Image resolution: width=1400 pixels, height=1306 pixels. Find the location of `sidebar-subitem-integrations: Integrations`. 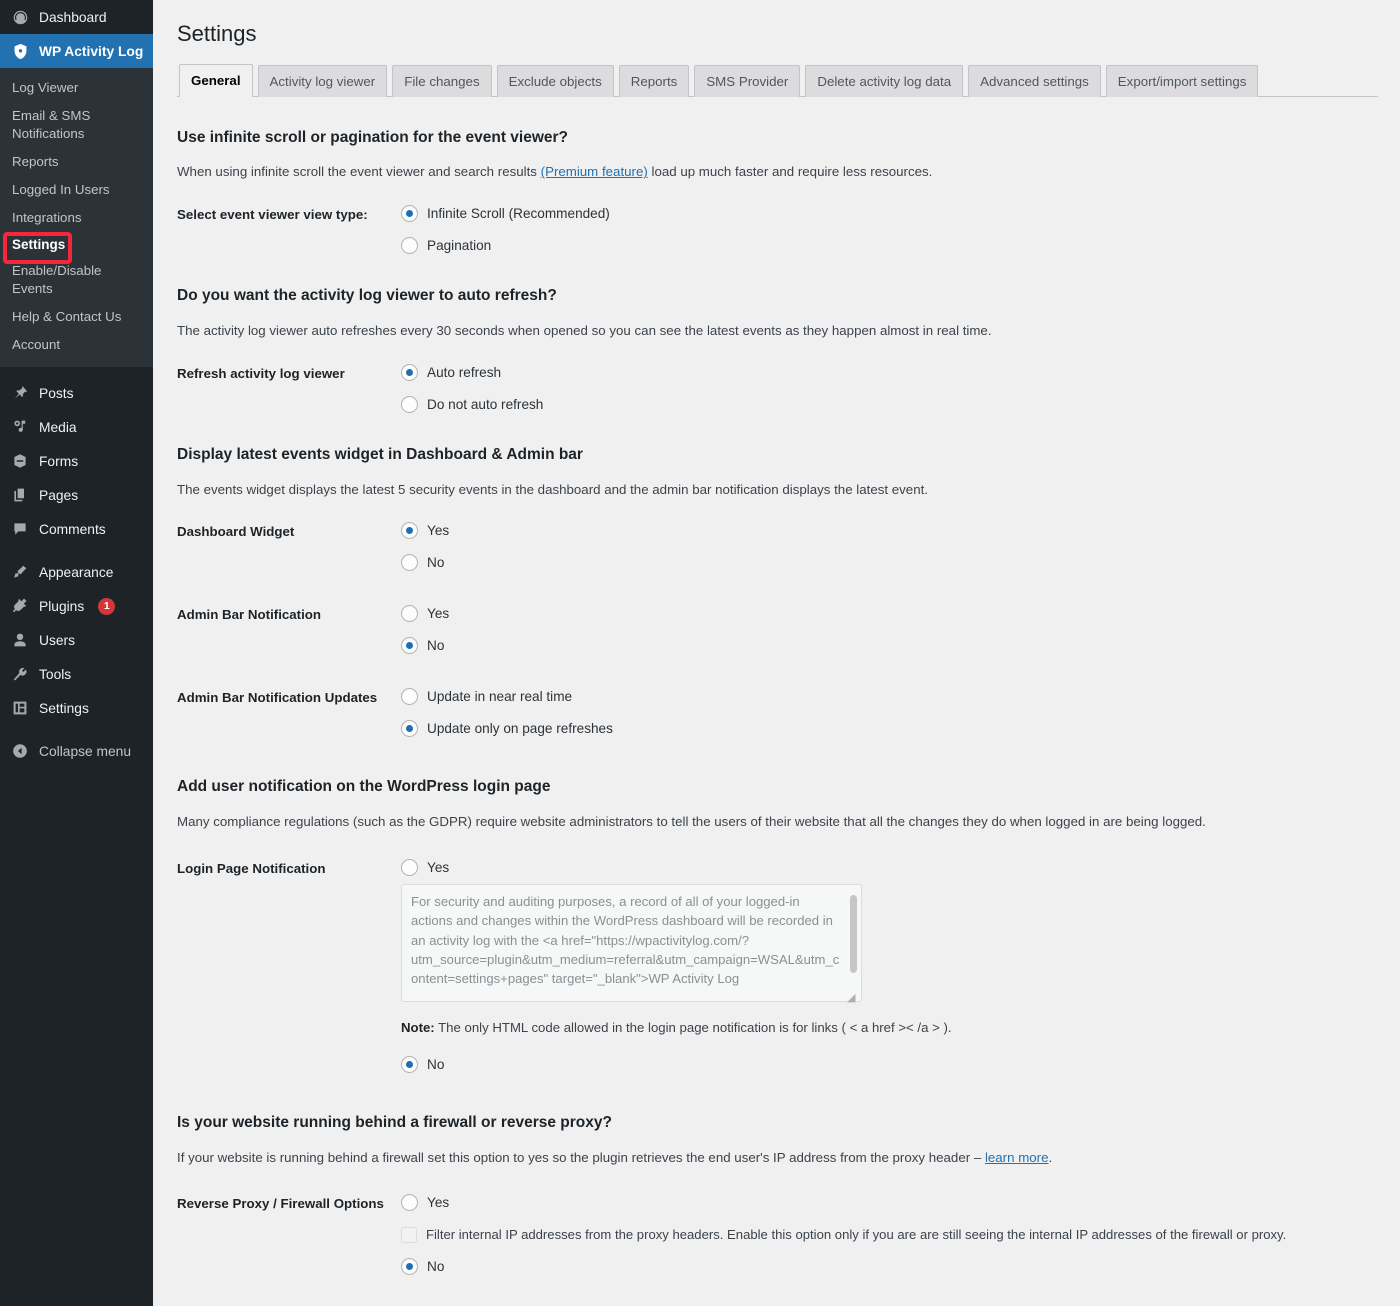

sidebar-subitem-integrations: Integrations is located at coordinates (76, 218).